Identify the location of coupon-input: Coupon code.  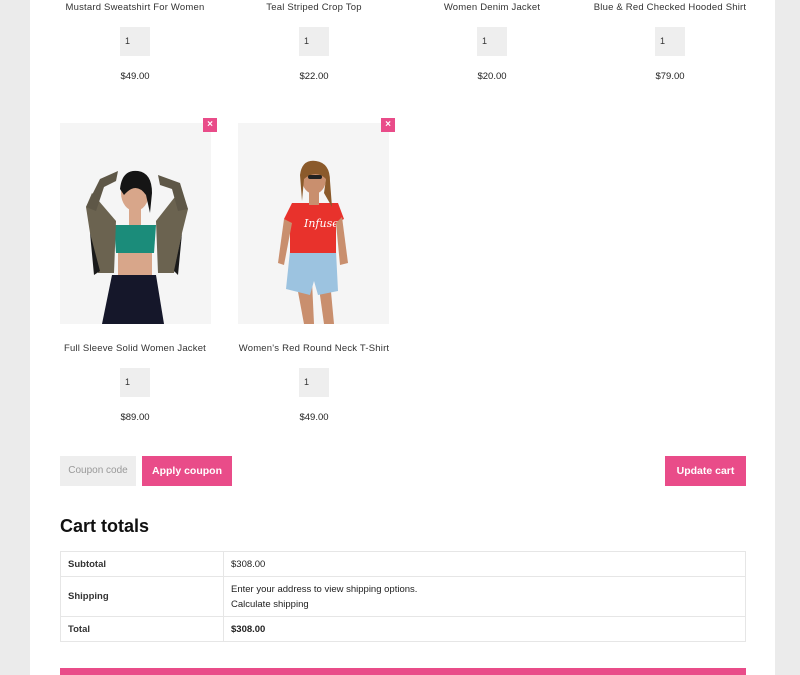
(98, 471).